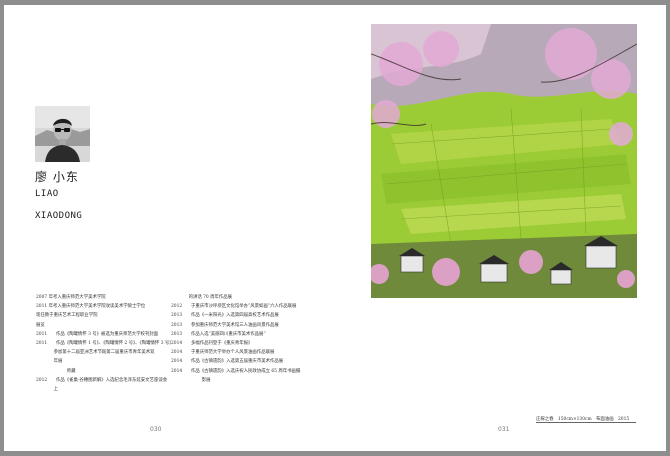 This screenshot has height=456, width=670. What do you see at coordinates (57, 177) in the screenshot?
I see `artist-name-chinese: 廖 小东` at bounding box center [57, 177].